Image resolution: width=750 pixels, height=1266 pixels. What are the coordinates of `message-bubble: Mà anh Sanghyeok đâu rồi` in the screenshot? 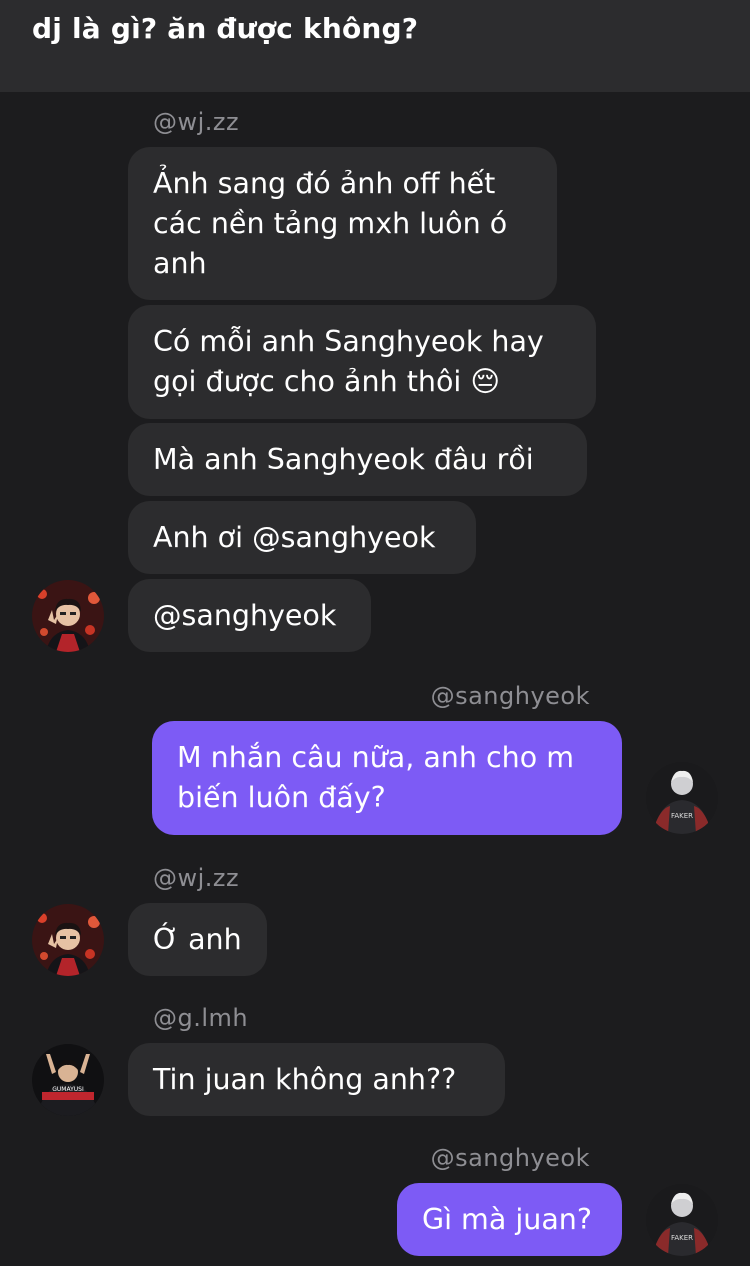 It's located at (357, 459).